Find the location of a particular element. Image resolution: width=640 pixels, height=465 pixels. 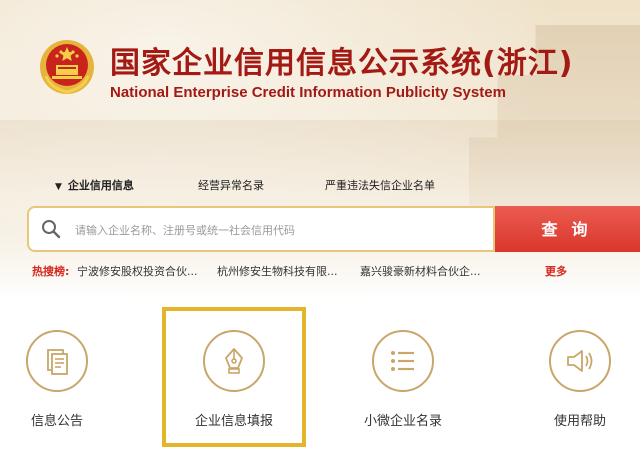

feature-info-filing: 企业信息填报 is located at coordinates (234, 379).